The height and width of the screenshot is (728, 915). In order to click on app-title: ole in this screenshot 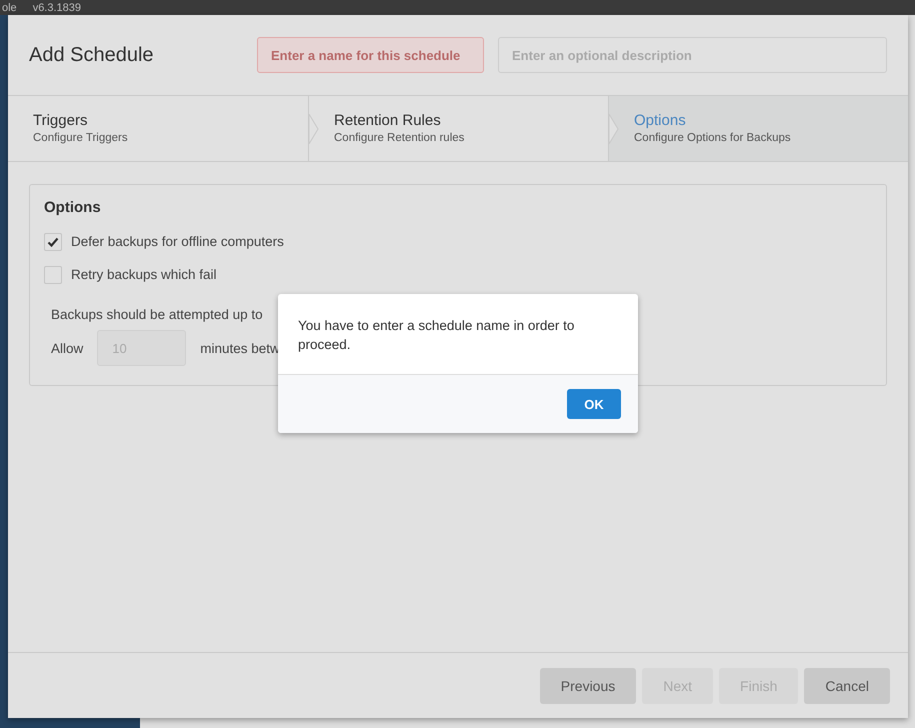, I will do `click(9, 8)`.